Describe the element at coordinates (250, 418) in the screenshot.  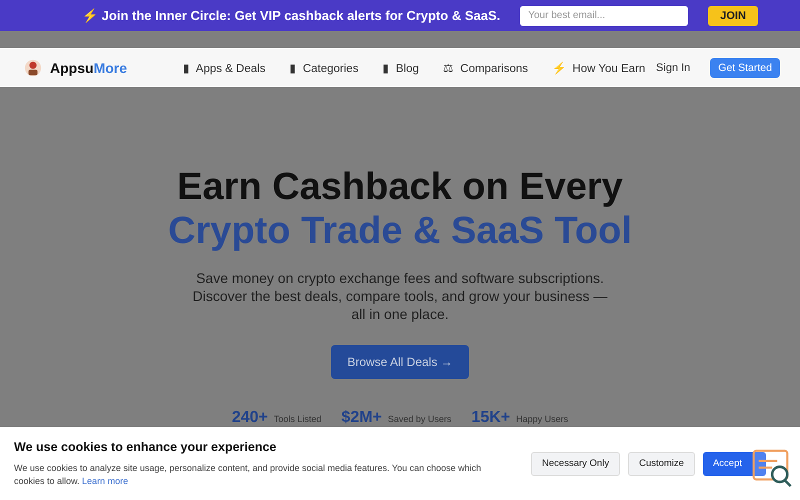
I see `stat-value: 240+` at that location.